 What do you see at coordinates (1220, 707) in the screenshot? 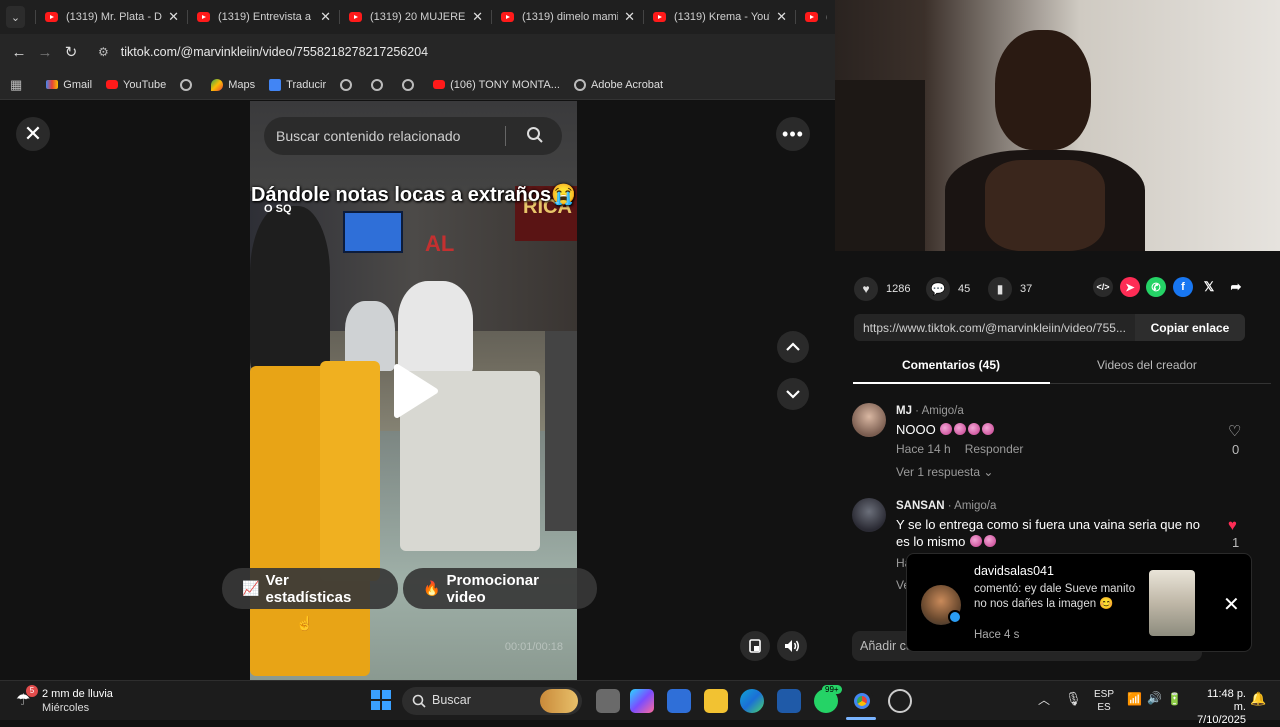
I see `clock: 11:48 p. m. 7/10/2025` at bounding box center [1220, 707].